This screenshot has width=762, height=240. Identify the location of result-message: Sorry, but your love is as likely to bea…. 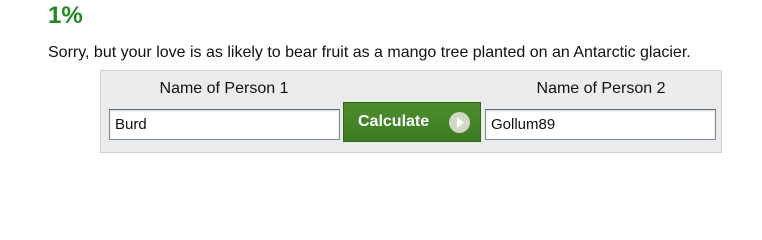
(369, 52).